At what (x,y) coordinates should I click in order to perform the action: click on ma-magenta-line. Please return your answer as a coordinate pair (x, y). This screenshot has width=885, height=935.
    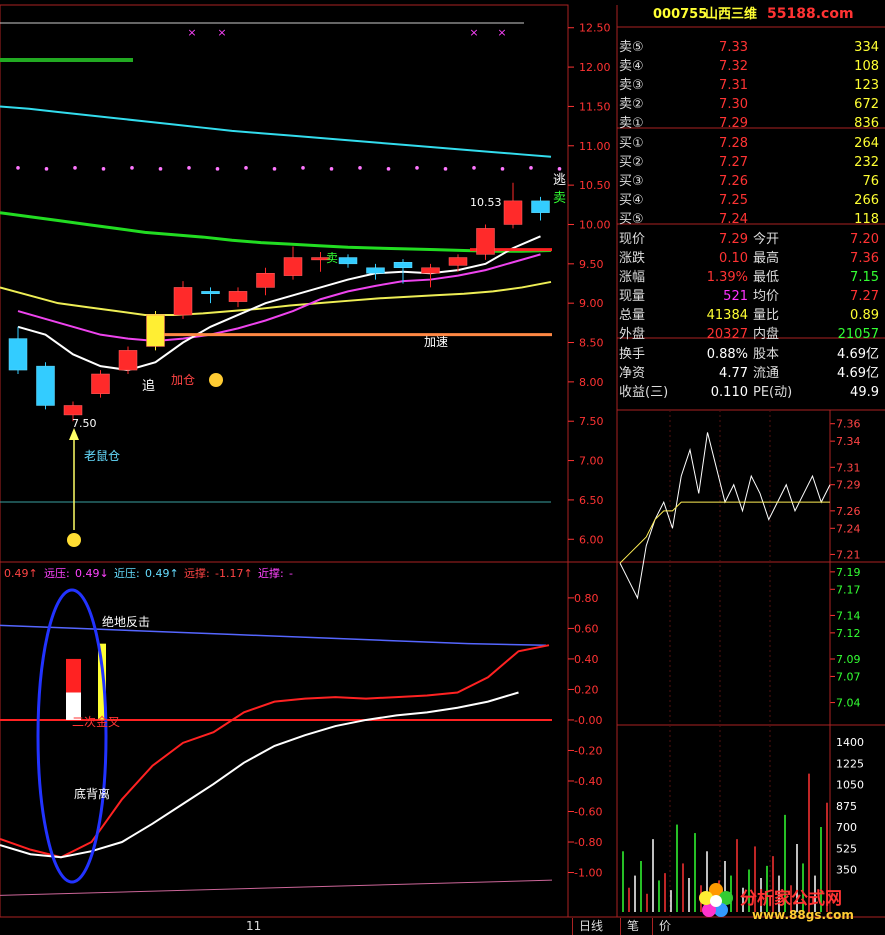
    Looking at the image, I should click on (279, 297).